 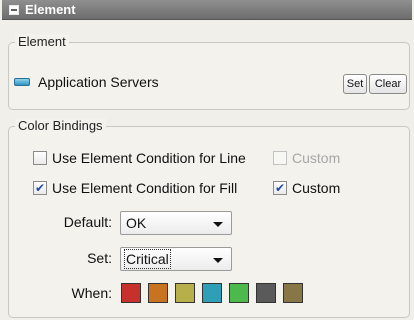 What do you see at coordinates (388, 84) in the screenshot?
I see `clear-element-button: Clear` at bounding box center [388, 84].